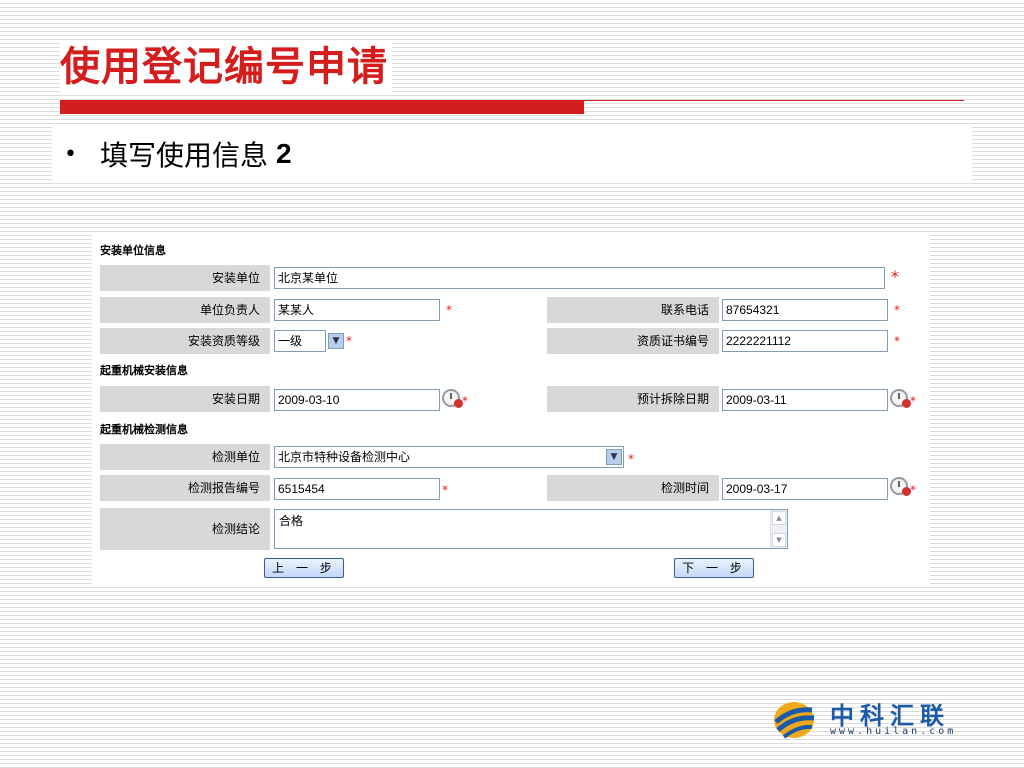  I want to click on cert-no-label: 资质证书编号, so click(633, 341).